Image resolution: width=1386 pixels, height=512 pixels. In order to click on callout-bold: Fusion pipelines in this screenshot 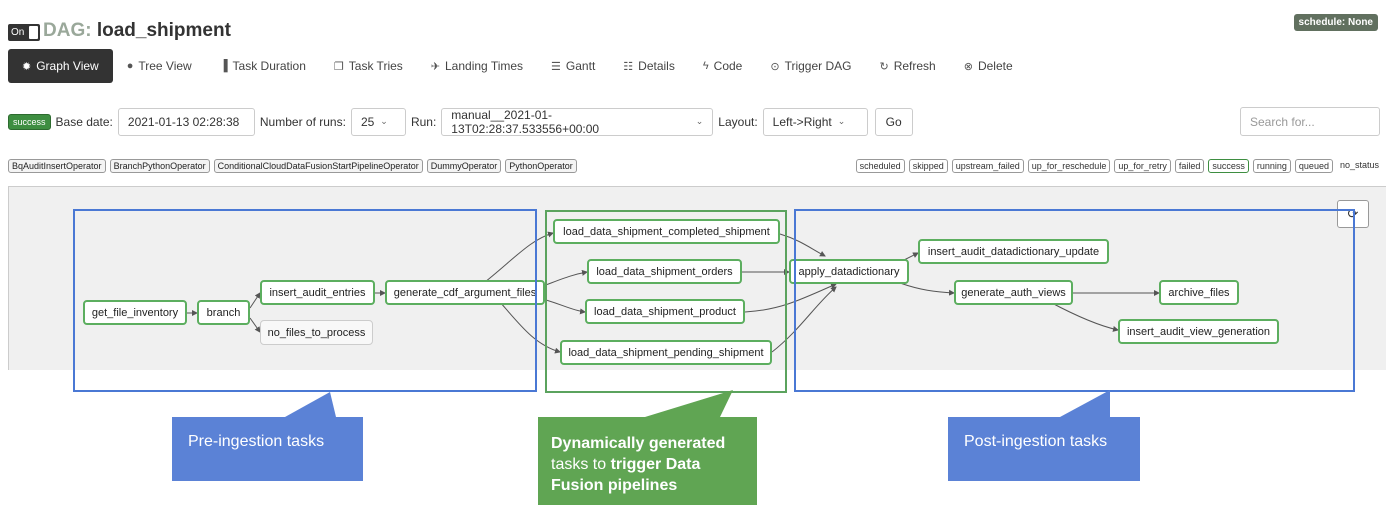, I will do `click(614, 485)`.